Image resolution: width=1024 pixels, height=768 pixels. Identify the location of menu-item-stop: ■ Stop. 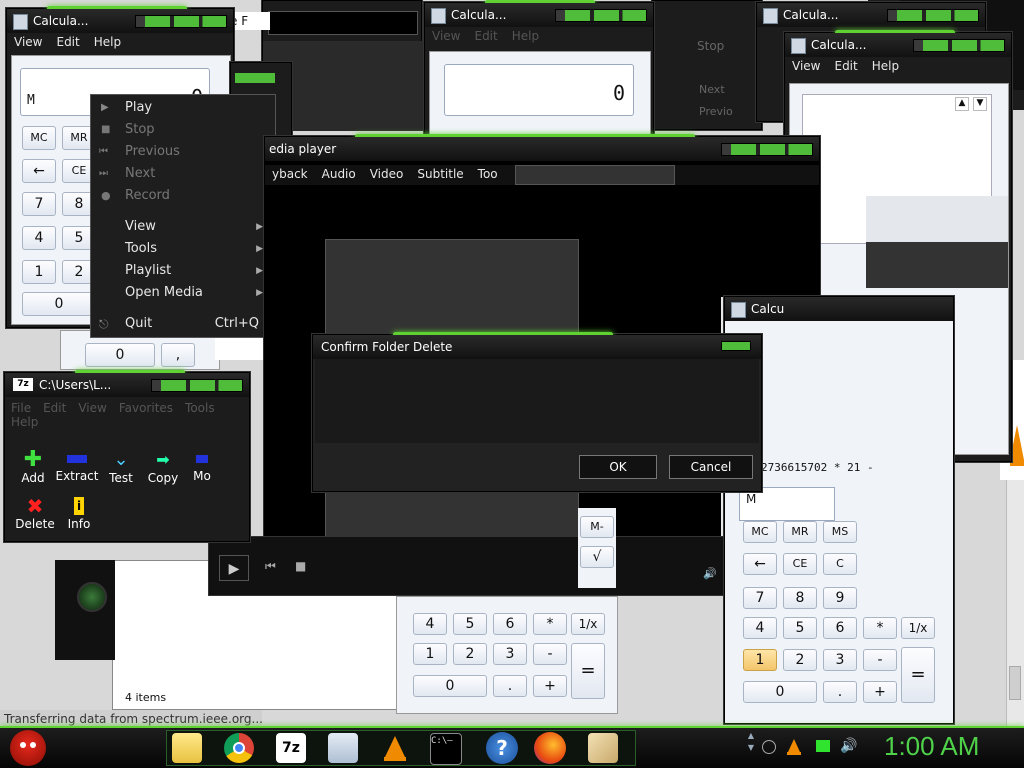
(183, 130).